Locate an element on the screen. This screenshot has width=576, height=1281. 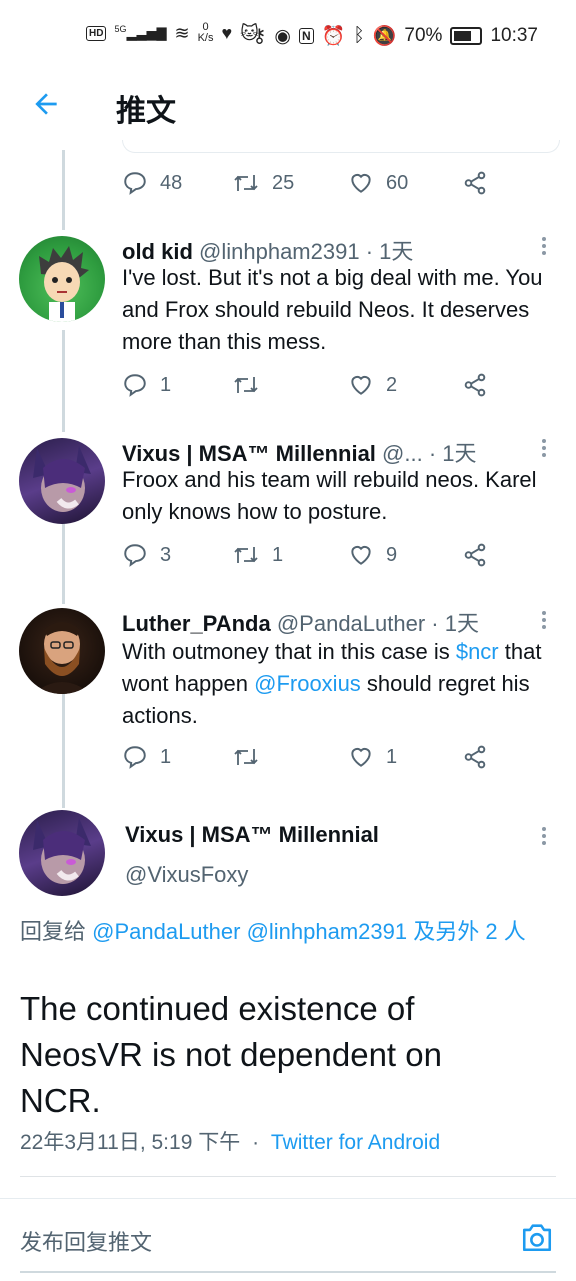
reply-button: 3 is located at coordinates (146, 555).